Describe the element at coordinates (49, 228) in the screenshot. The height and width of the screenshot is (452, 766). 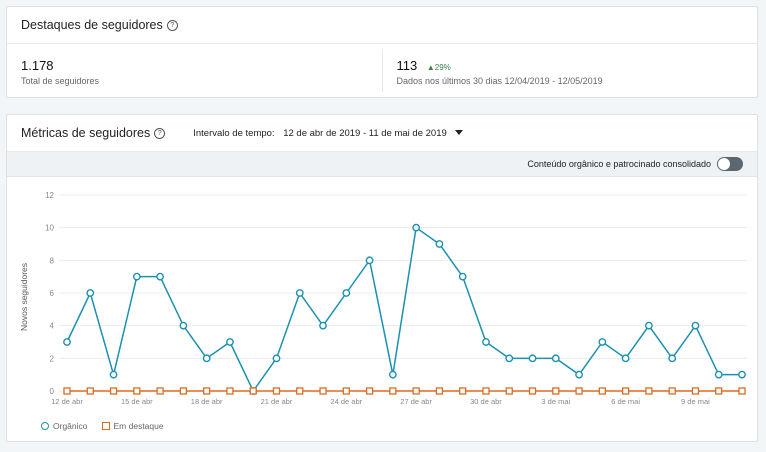
I see `y-tick-label: 10` at that location.